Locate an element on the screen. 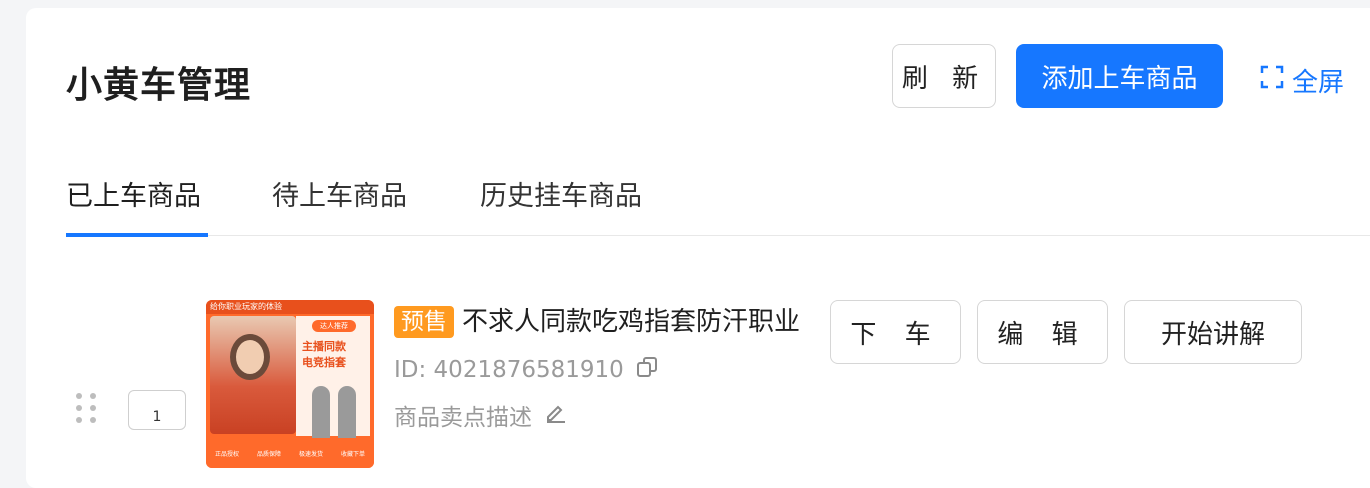 Image resolution: width=1370 pixels, height=488 pixels. thumb-head is located at coordinates (250, 357).